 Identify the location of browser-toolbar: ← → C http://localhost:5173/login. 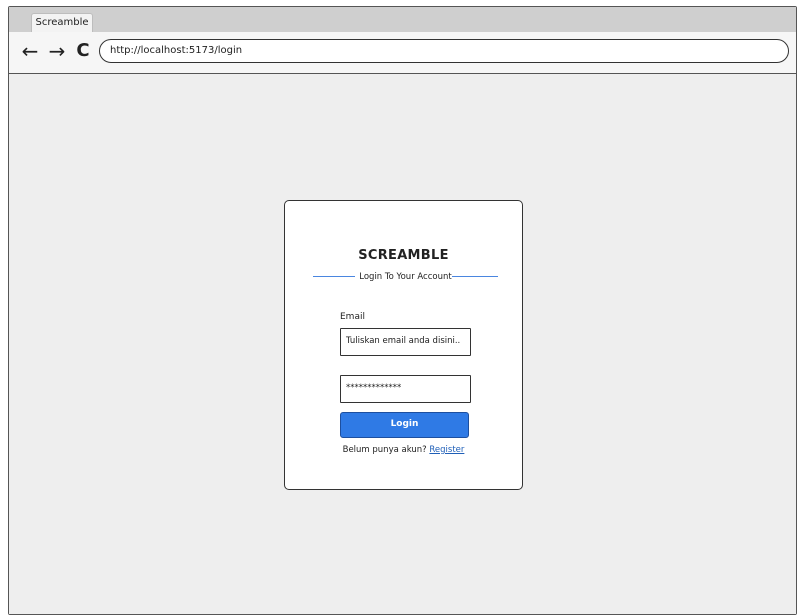
(402, 53).